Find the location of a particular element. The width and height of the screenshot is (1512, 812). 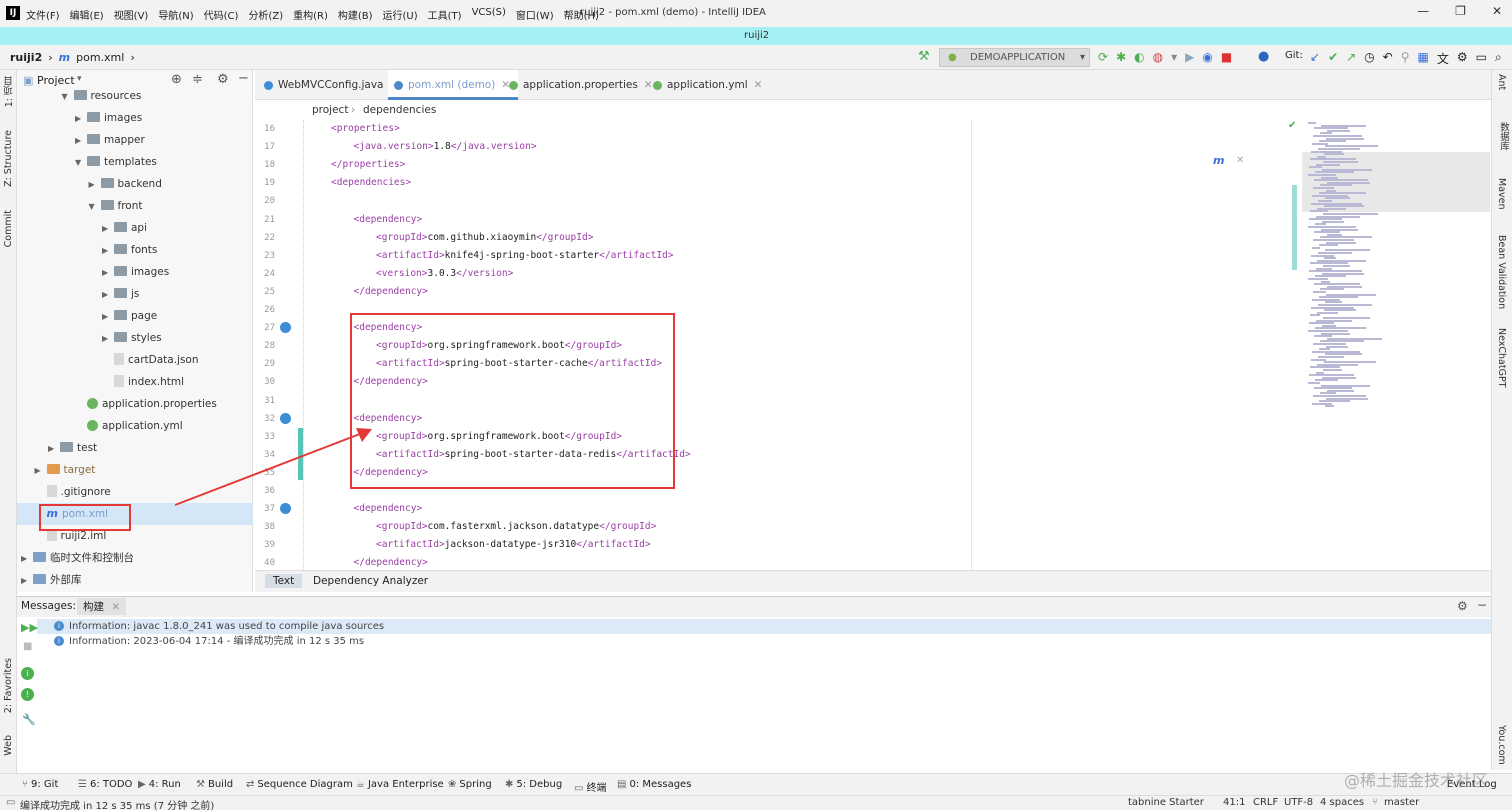

tool-window-icon: ☕ is located at coordinates (360, 784).